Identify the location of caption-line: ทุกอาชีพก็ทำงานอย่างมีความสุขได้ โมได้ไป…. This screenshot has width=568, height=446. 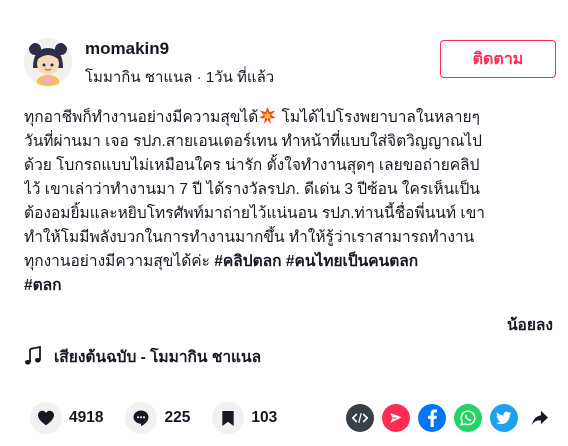
(289, 118).